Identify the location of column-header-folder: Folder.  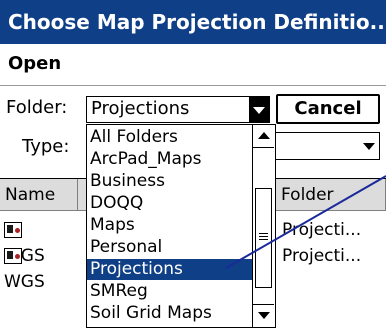
(331, 195).